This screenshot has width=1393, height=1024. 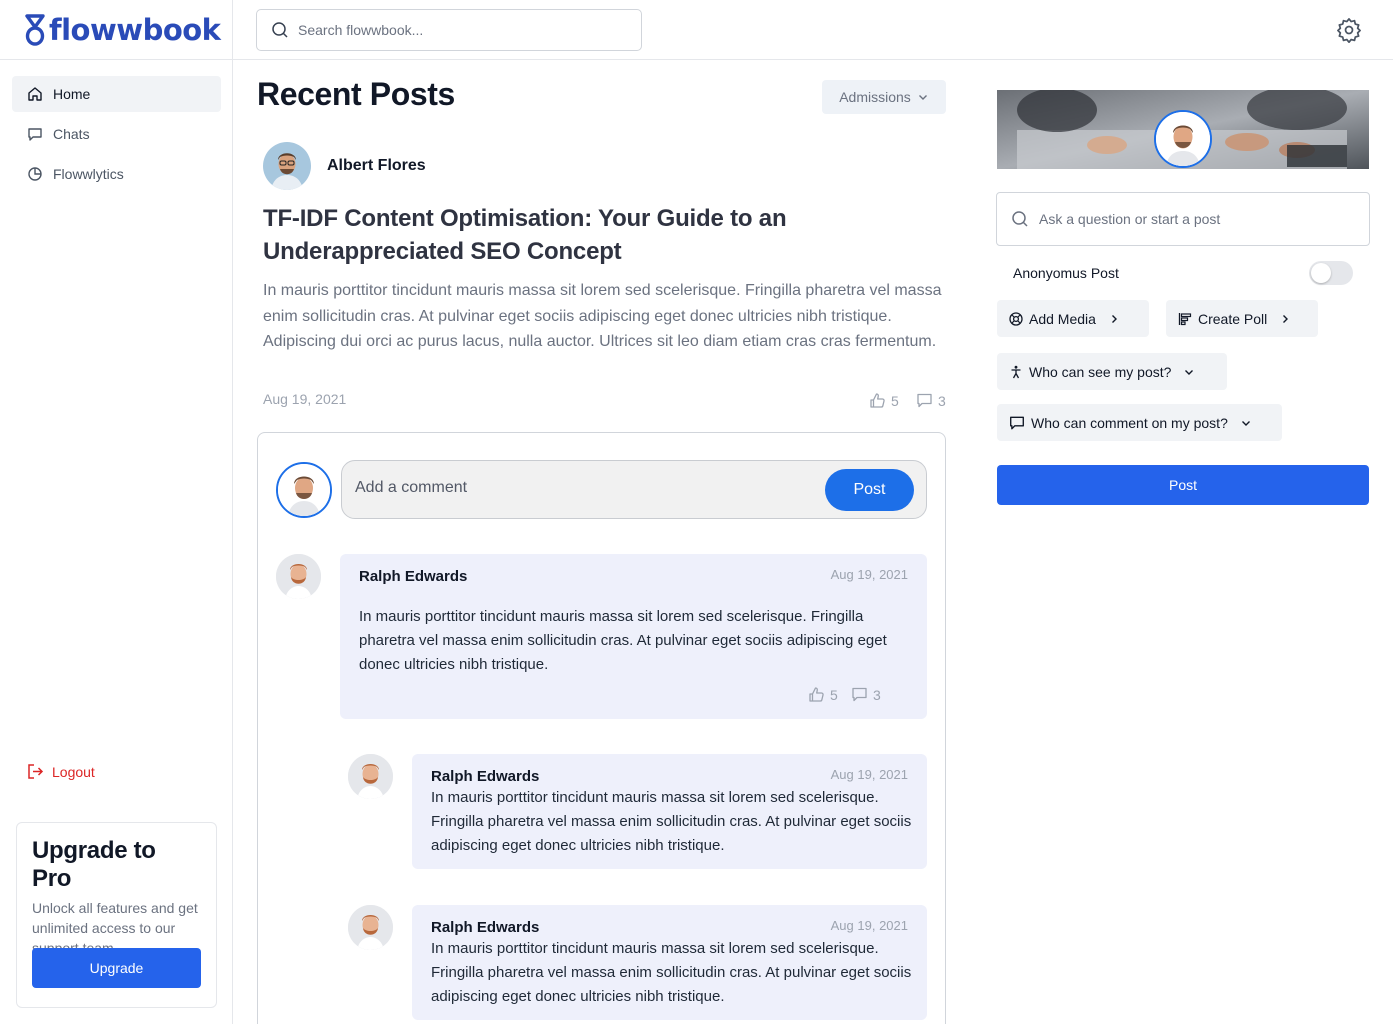 I want to click on comment-permission-dropdown: Who can comment on my post?, so click(x=1139, y=422).